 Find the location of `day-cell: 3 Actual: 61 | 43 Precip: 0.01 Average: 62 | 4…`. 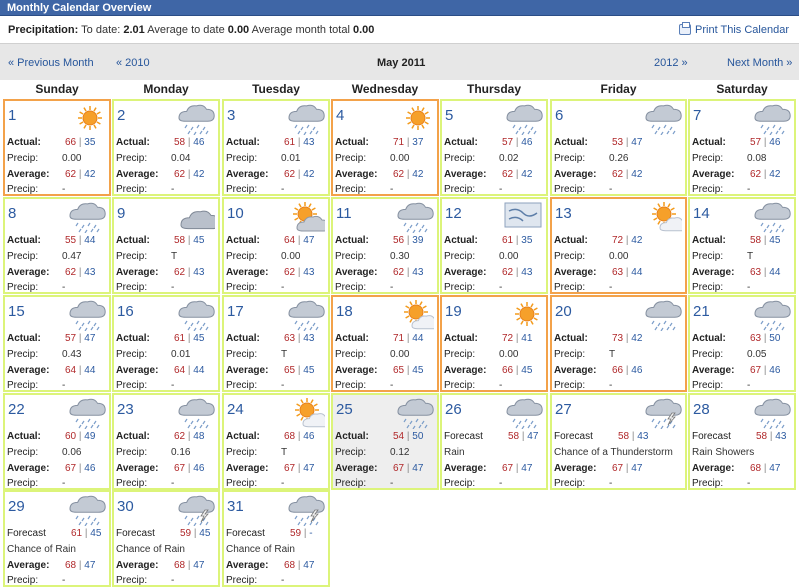

day-cell: 3 Actual: 61 | 43 Precip: 0.01 Average: 62 | 4… is located at coordinates (276, 147).